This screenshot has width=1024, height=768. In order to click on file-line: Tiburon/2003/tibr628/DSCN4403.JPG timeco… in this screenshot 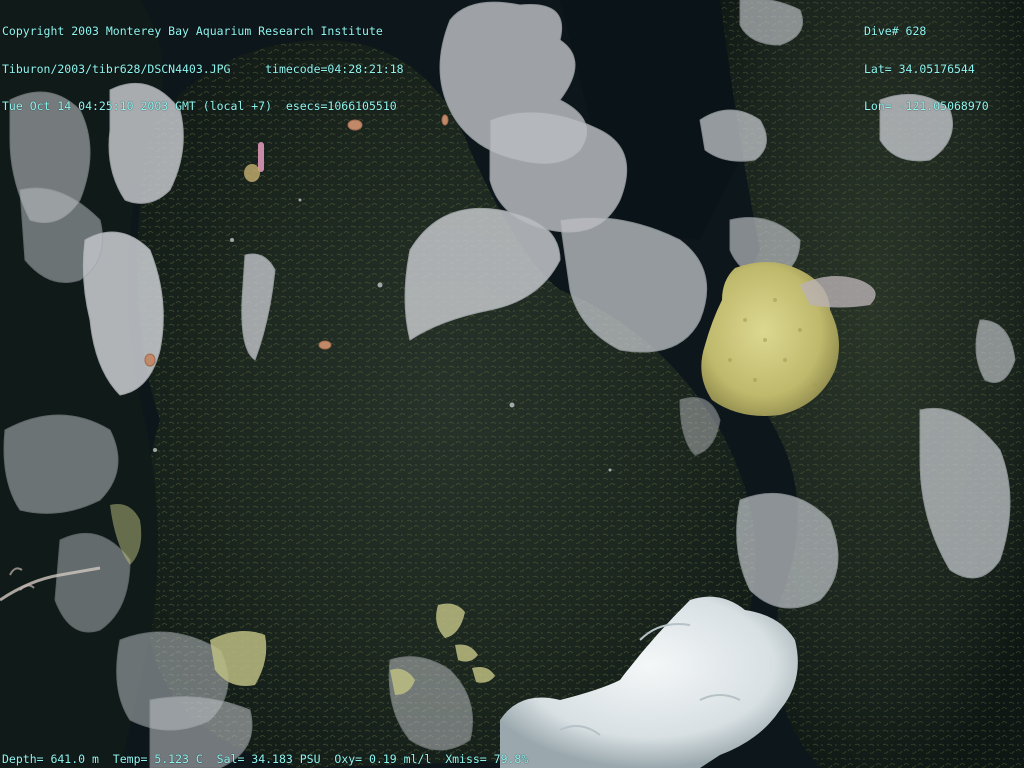, I will do `click(203, 68)`.